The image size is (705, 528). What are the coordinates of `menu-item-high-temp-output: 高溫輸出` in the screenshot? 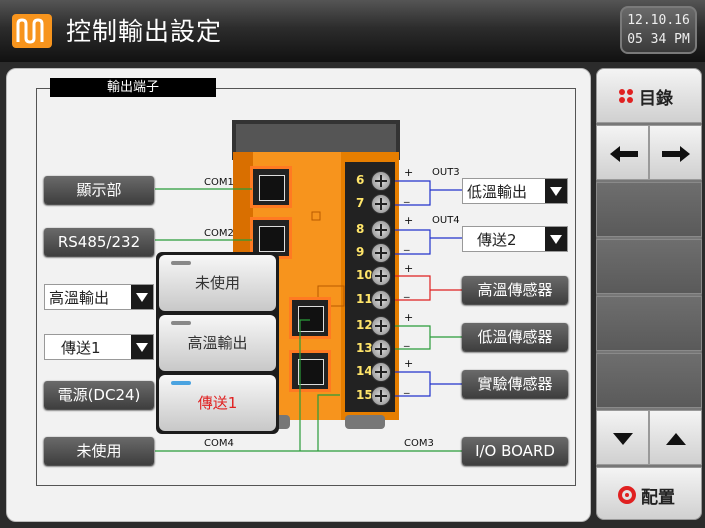 It's located at (217, 343).